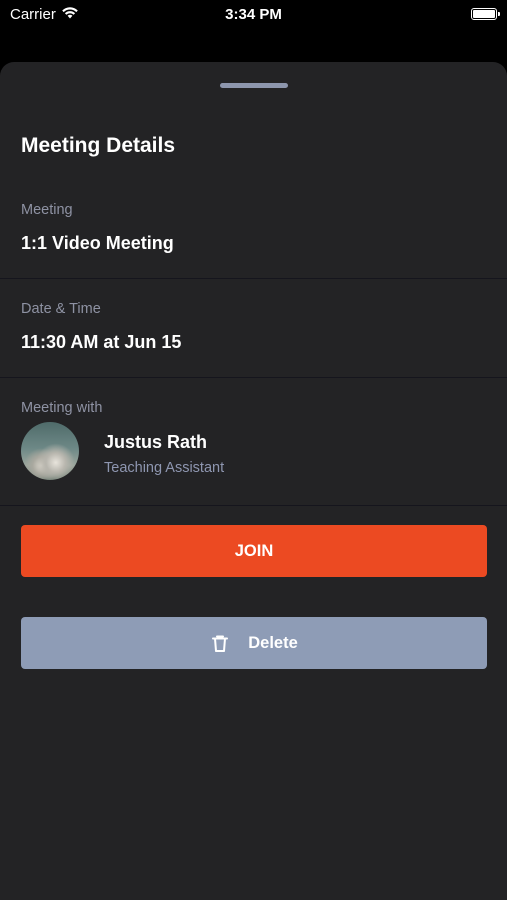  Describe the element at coordinates (98, 145) in the screenshot. I see `sheet-title: Meeting Details` at that location.